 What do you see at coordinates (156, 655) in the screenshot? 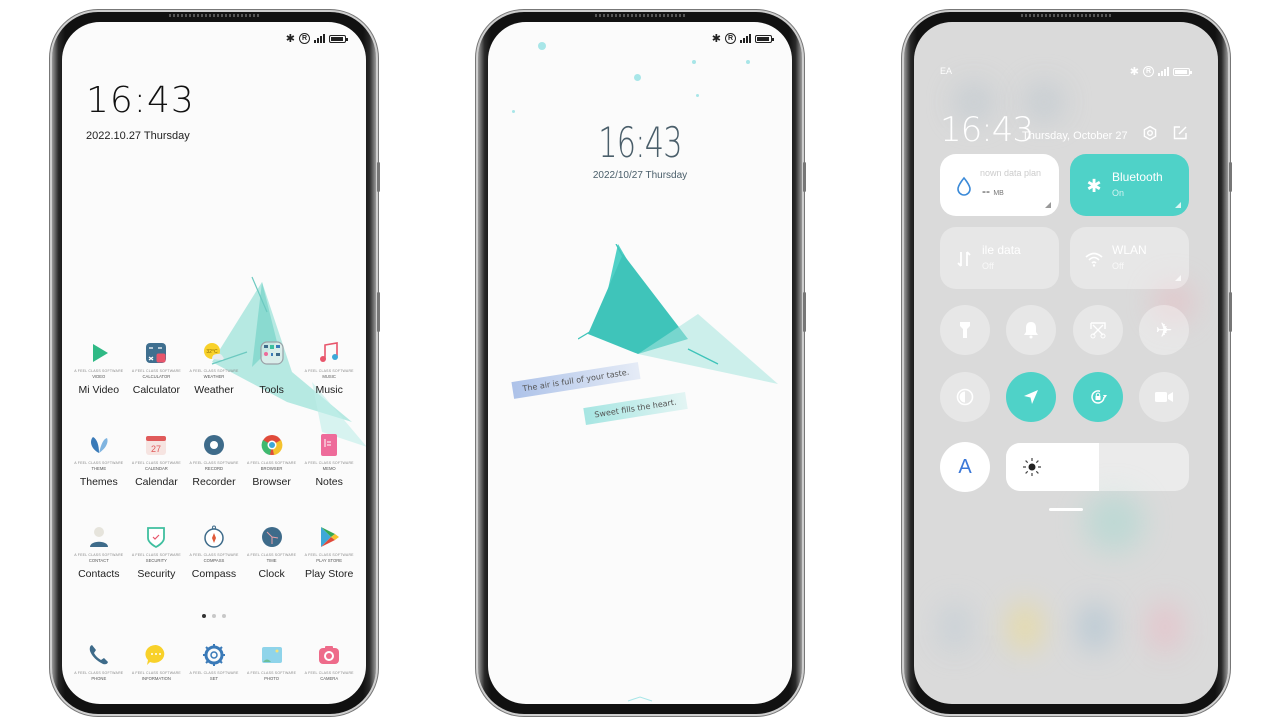
I see `message-icon` at bounding box center [156, 655].